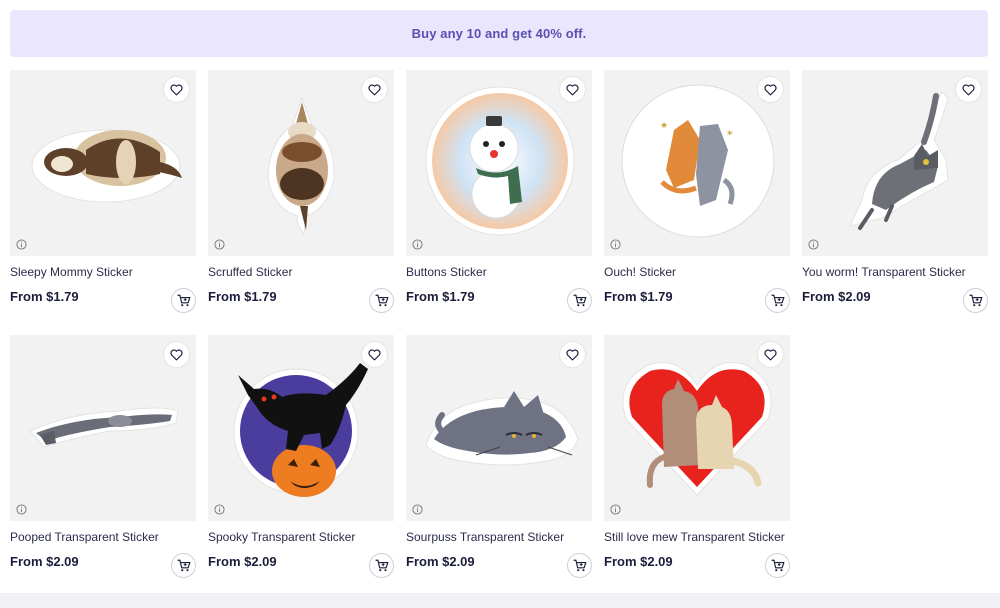 The image size is (1000, 608). Describe the element at coordinates (281, 537) in the screenshot. I see `product-title: Spooky Transparent Sticker` at that location.